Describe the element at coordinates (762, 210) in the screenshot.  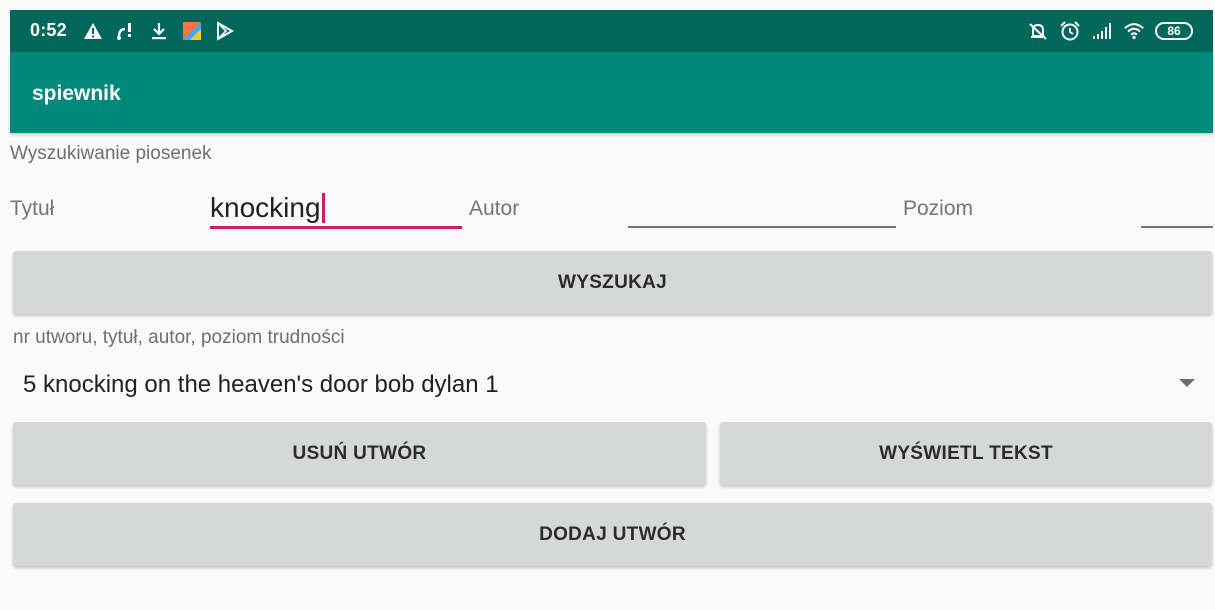
I see `author-input` at that location.